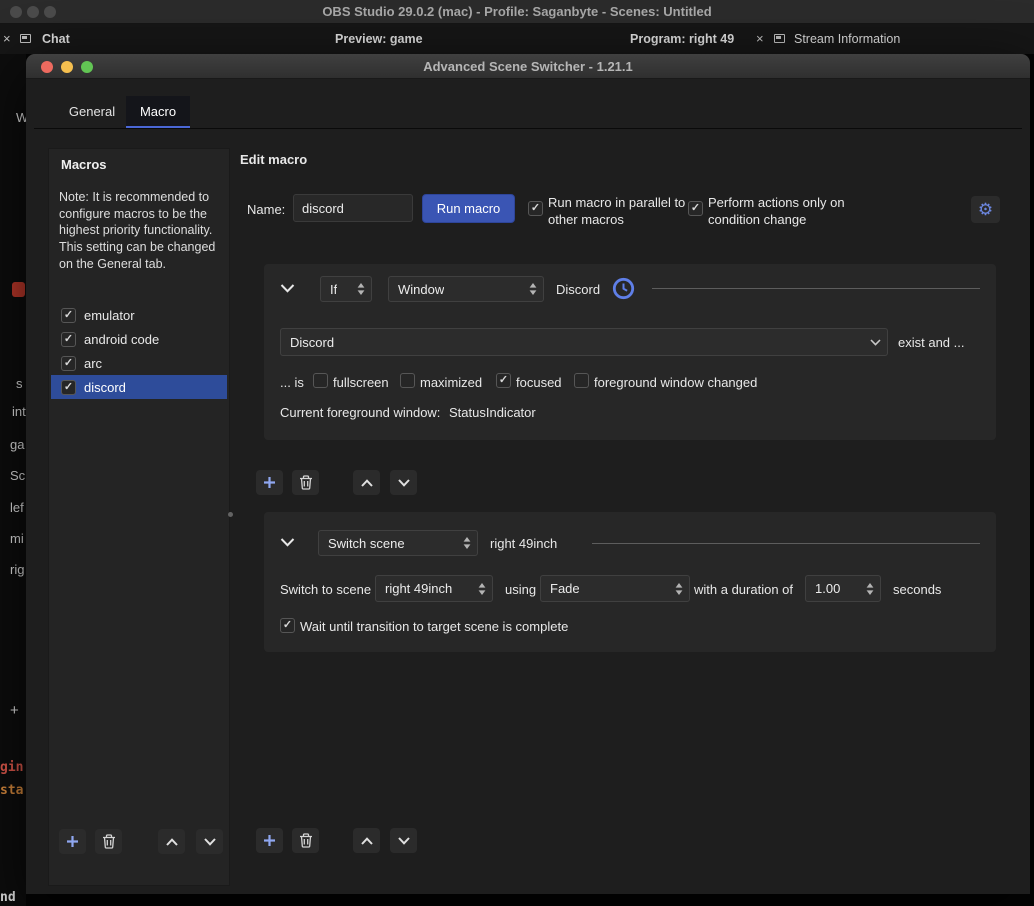 The height and width of the screenshot is (906, 1034). What do you see at coordinates (468, 208) in the screenshot?
I see `run-macro-button: Run macro` at bounding box center [468, 208].